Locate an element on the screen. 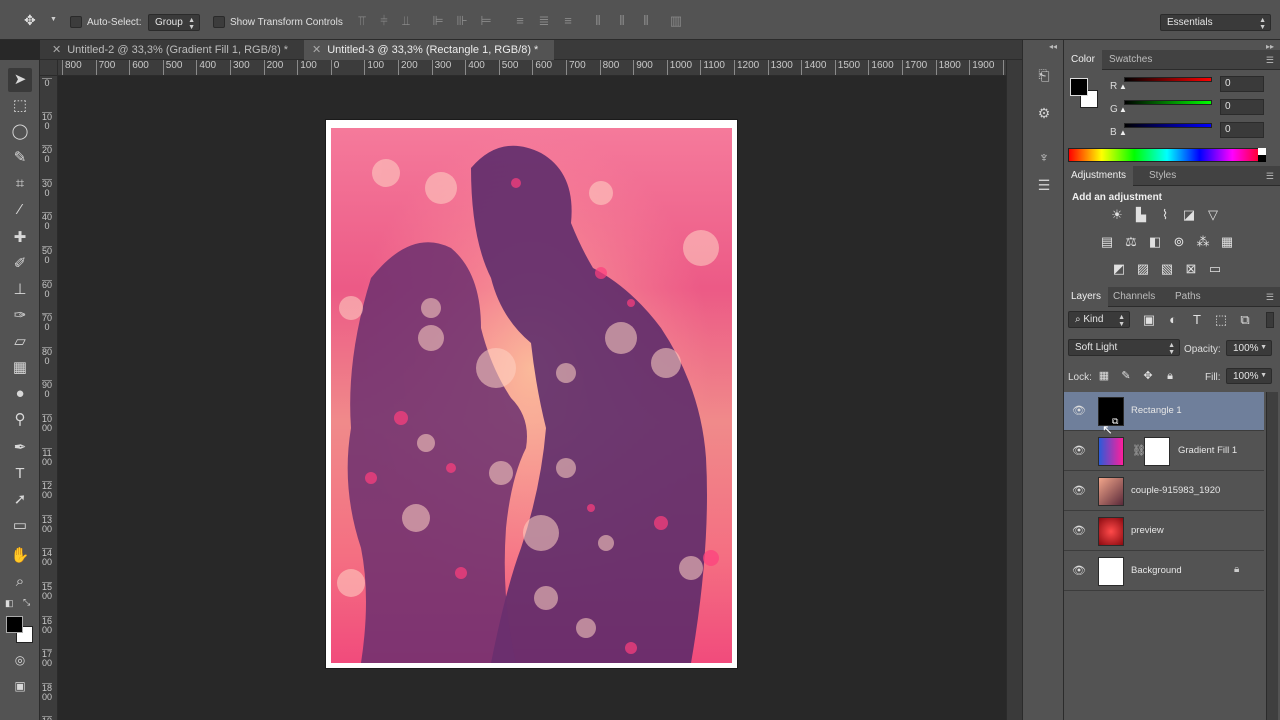  paragraph-panel-icon: ☰ is located at coordinates (1044, 185).